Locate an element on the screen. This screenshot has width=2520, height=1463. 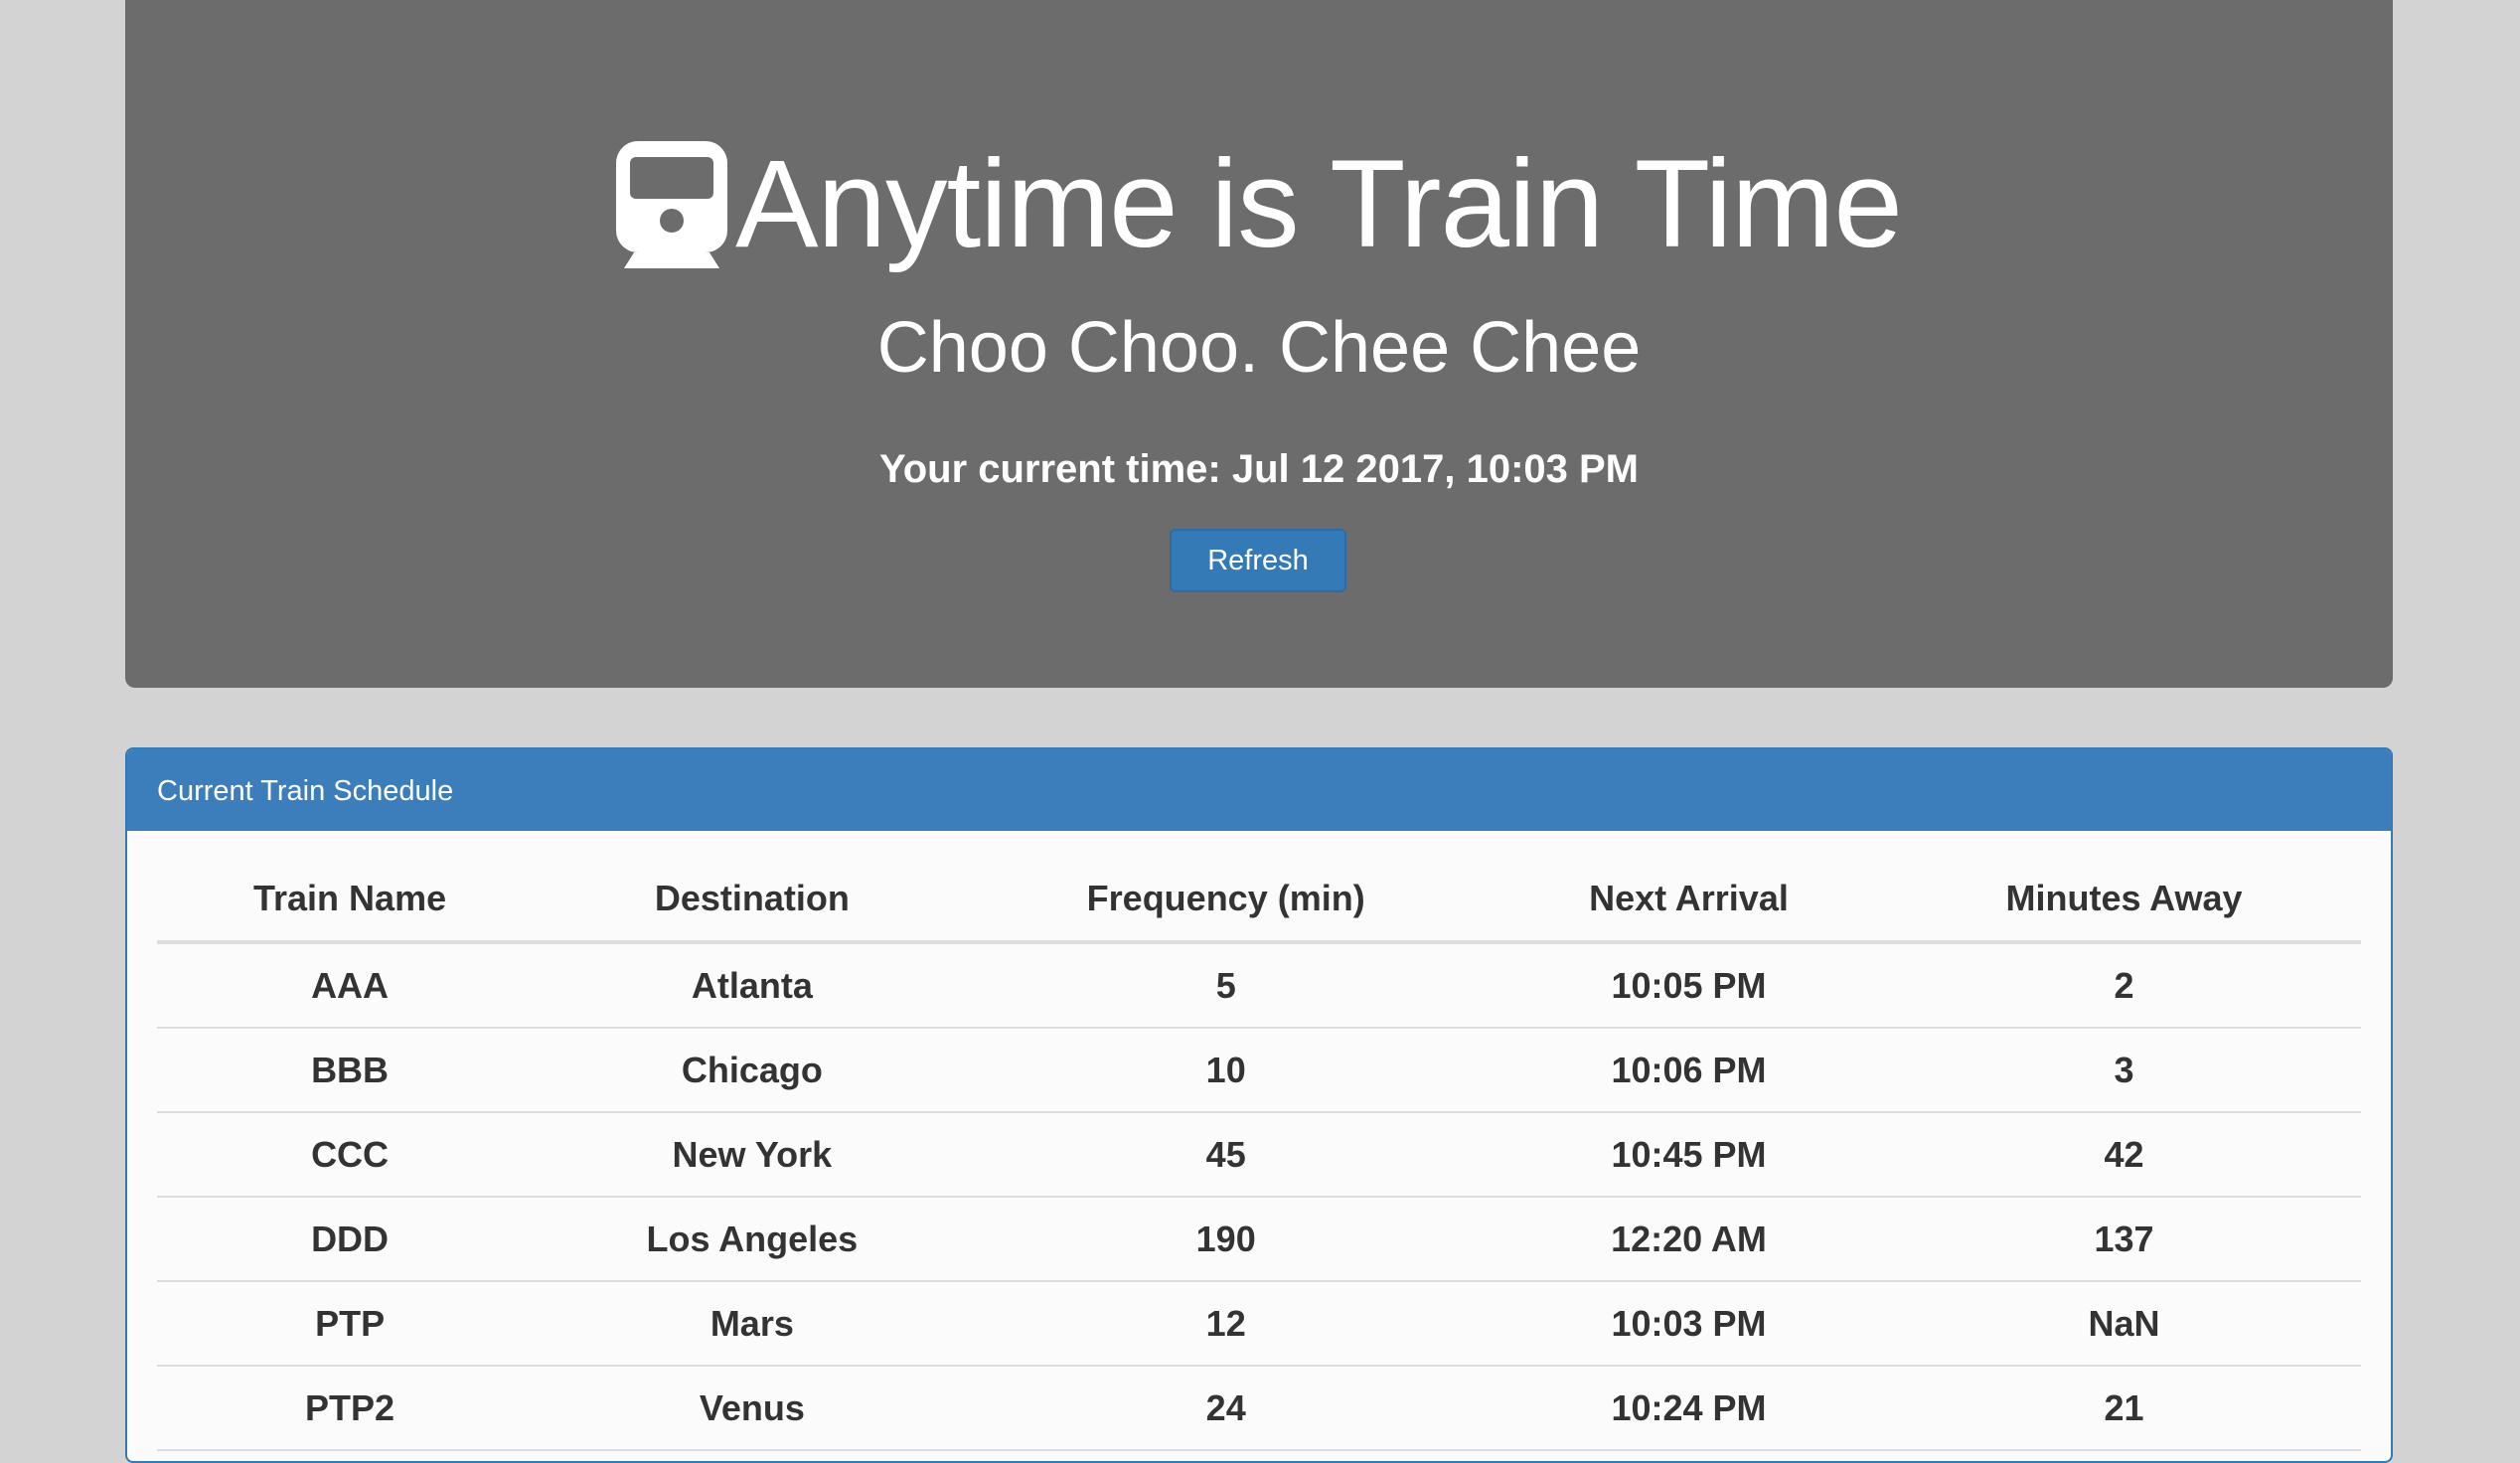
page-title: Anytime is Train Time is located at coordinates (1319, 203).